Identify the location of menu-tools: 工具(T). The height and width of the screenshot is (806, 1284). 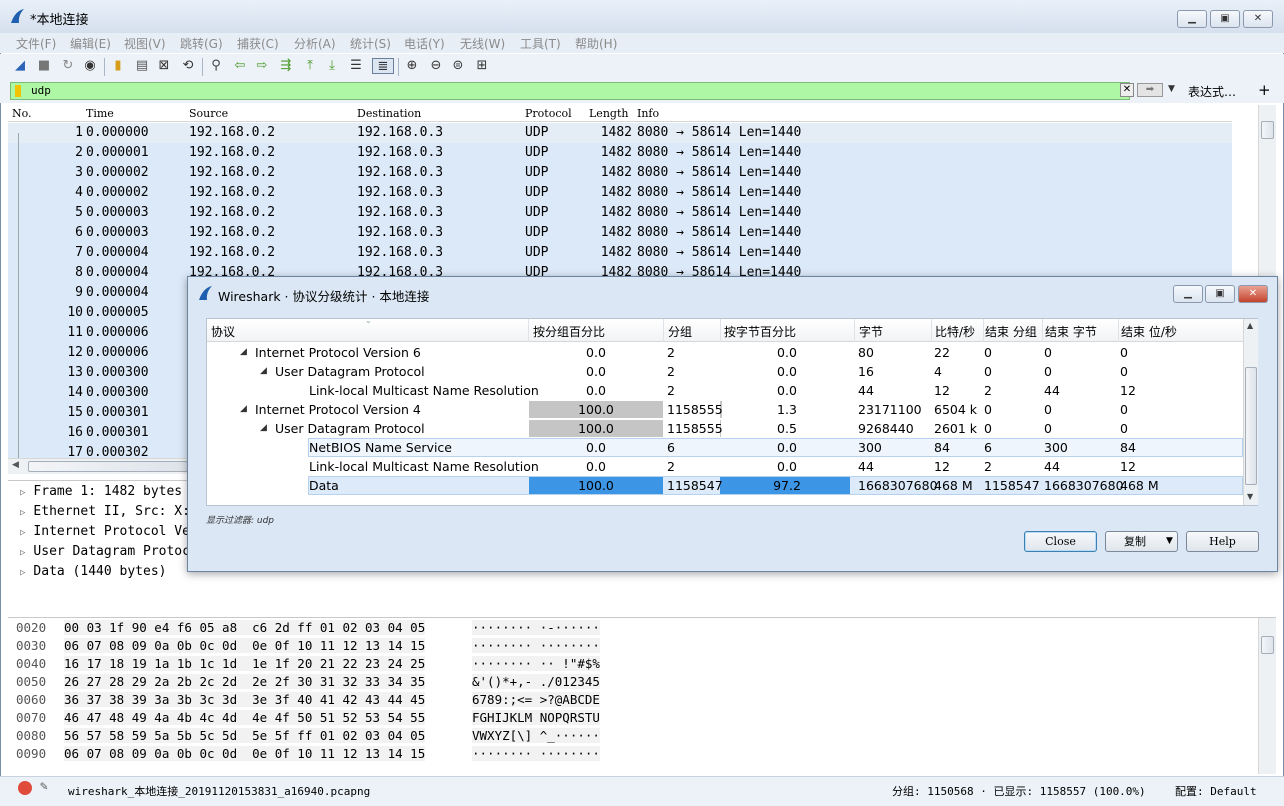
(540, 43).